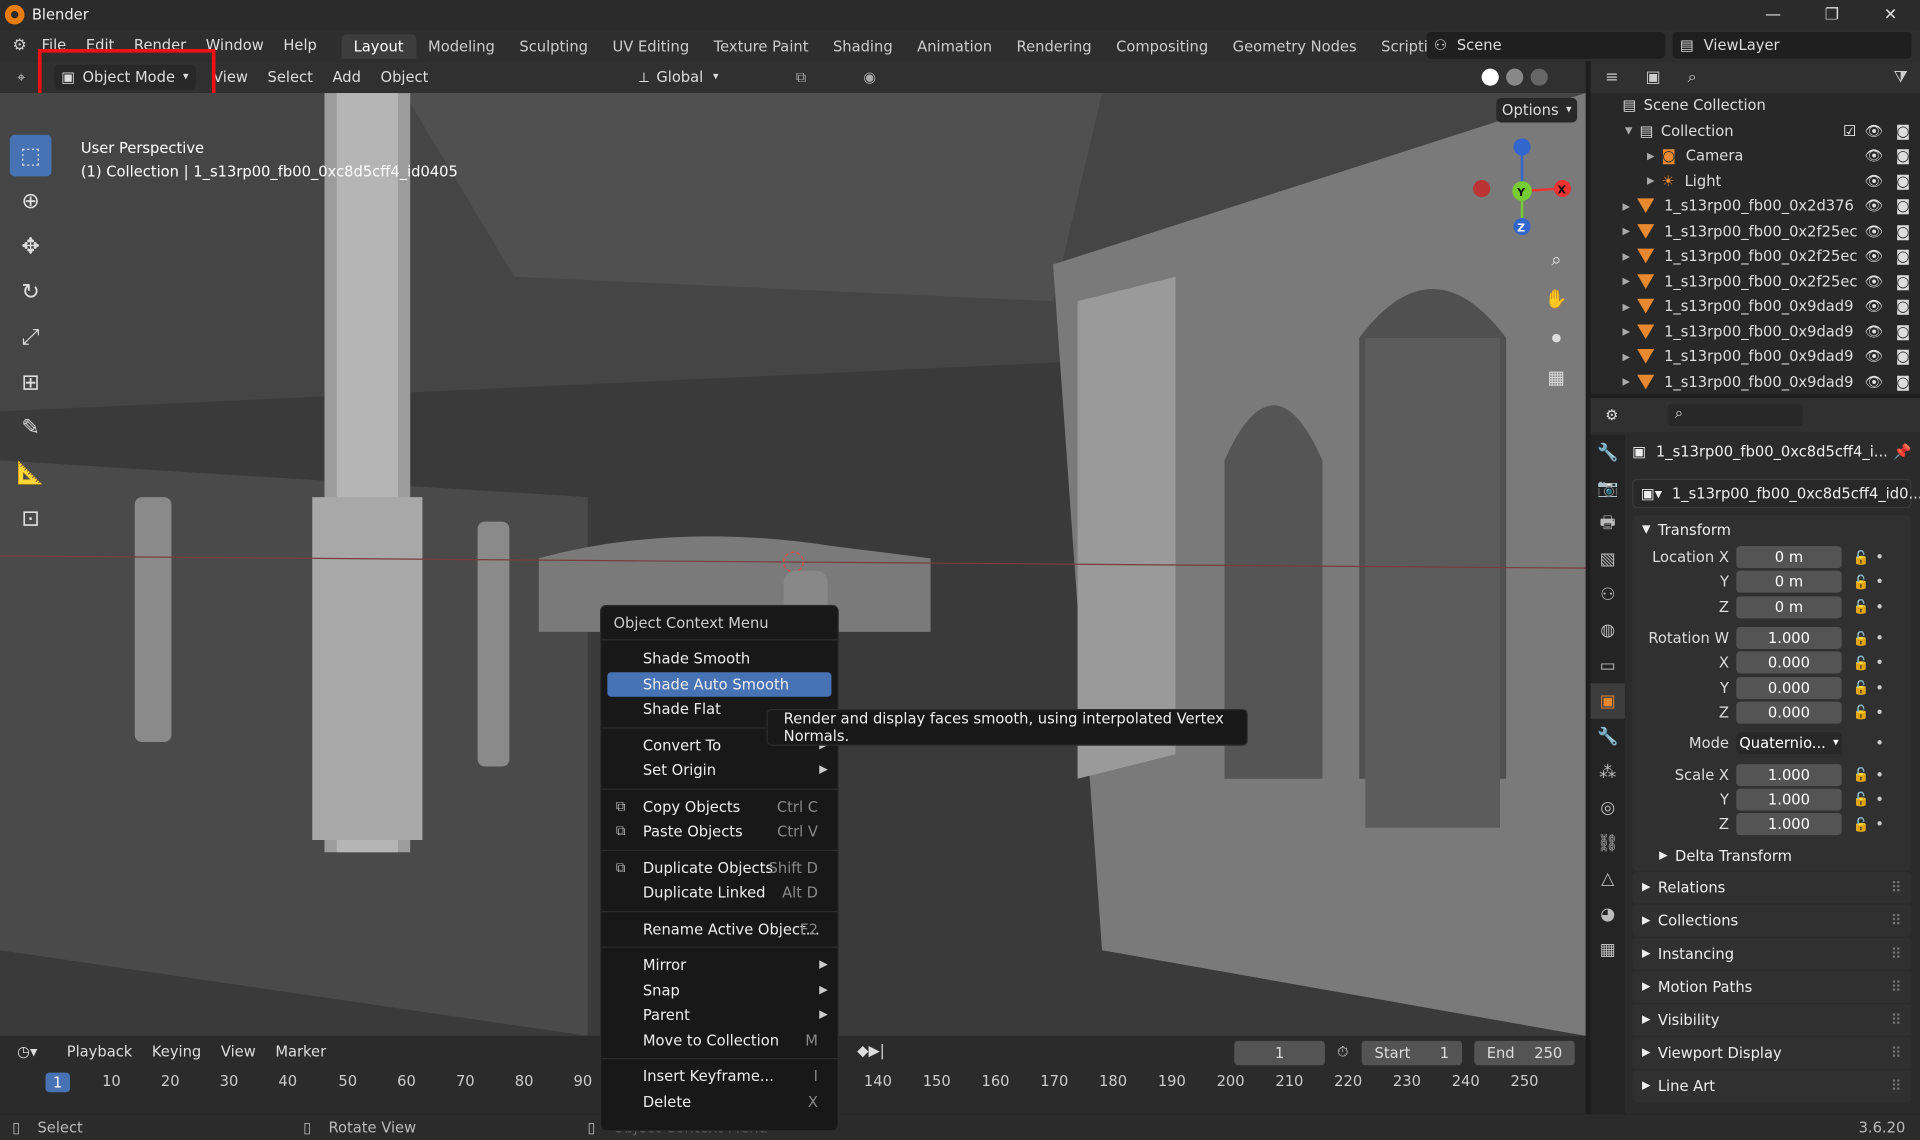  I want to click on menu-file: File, so click(54, 45).